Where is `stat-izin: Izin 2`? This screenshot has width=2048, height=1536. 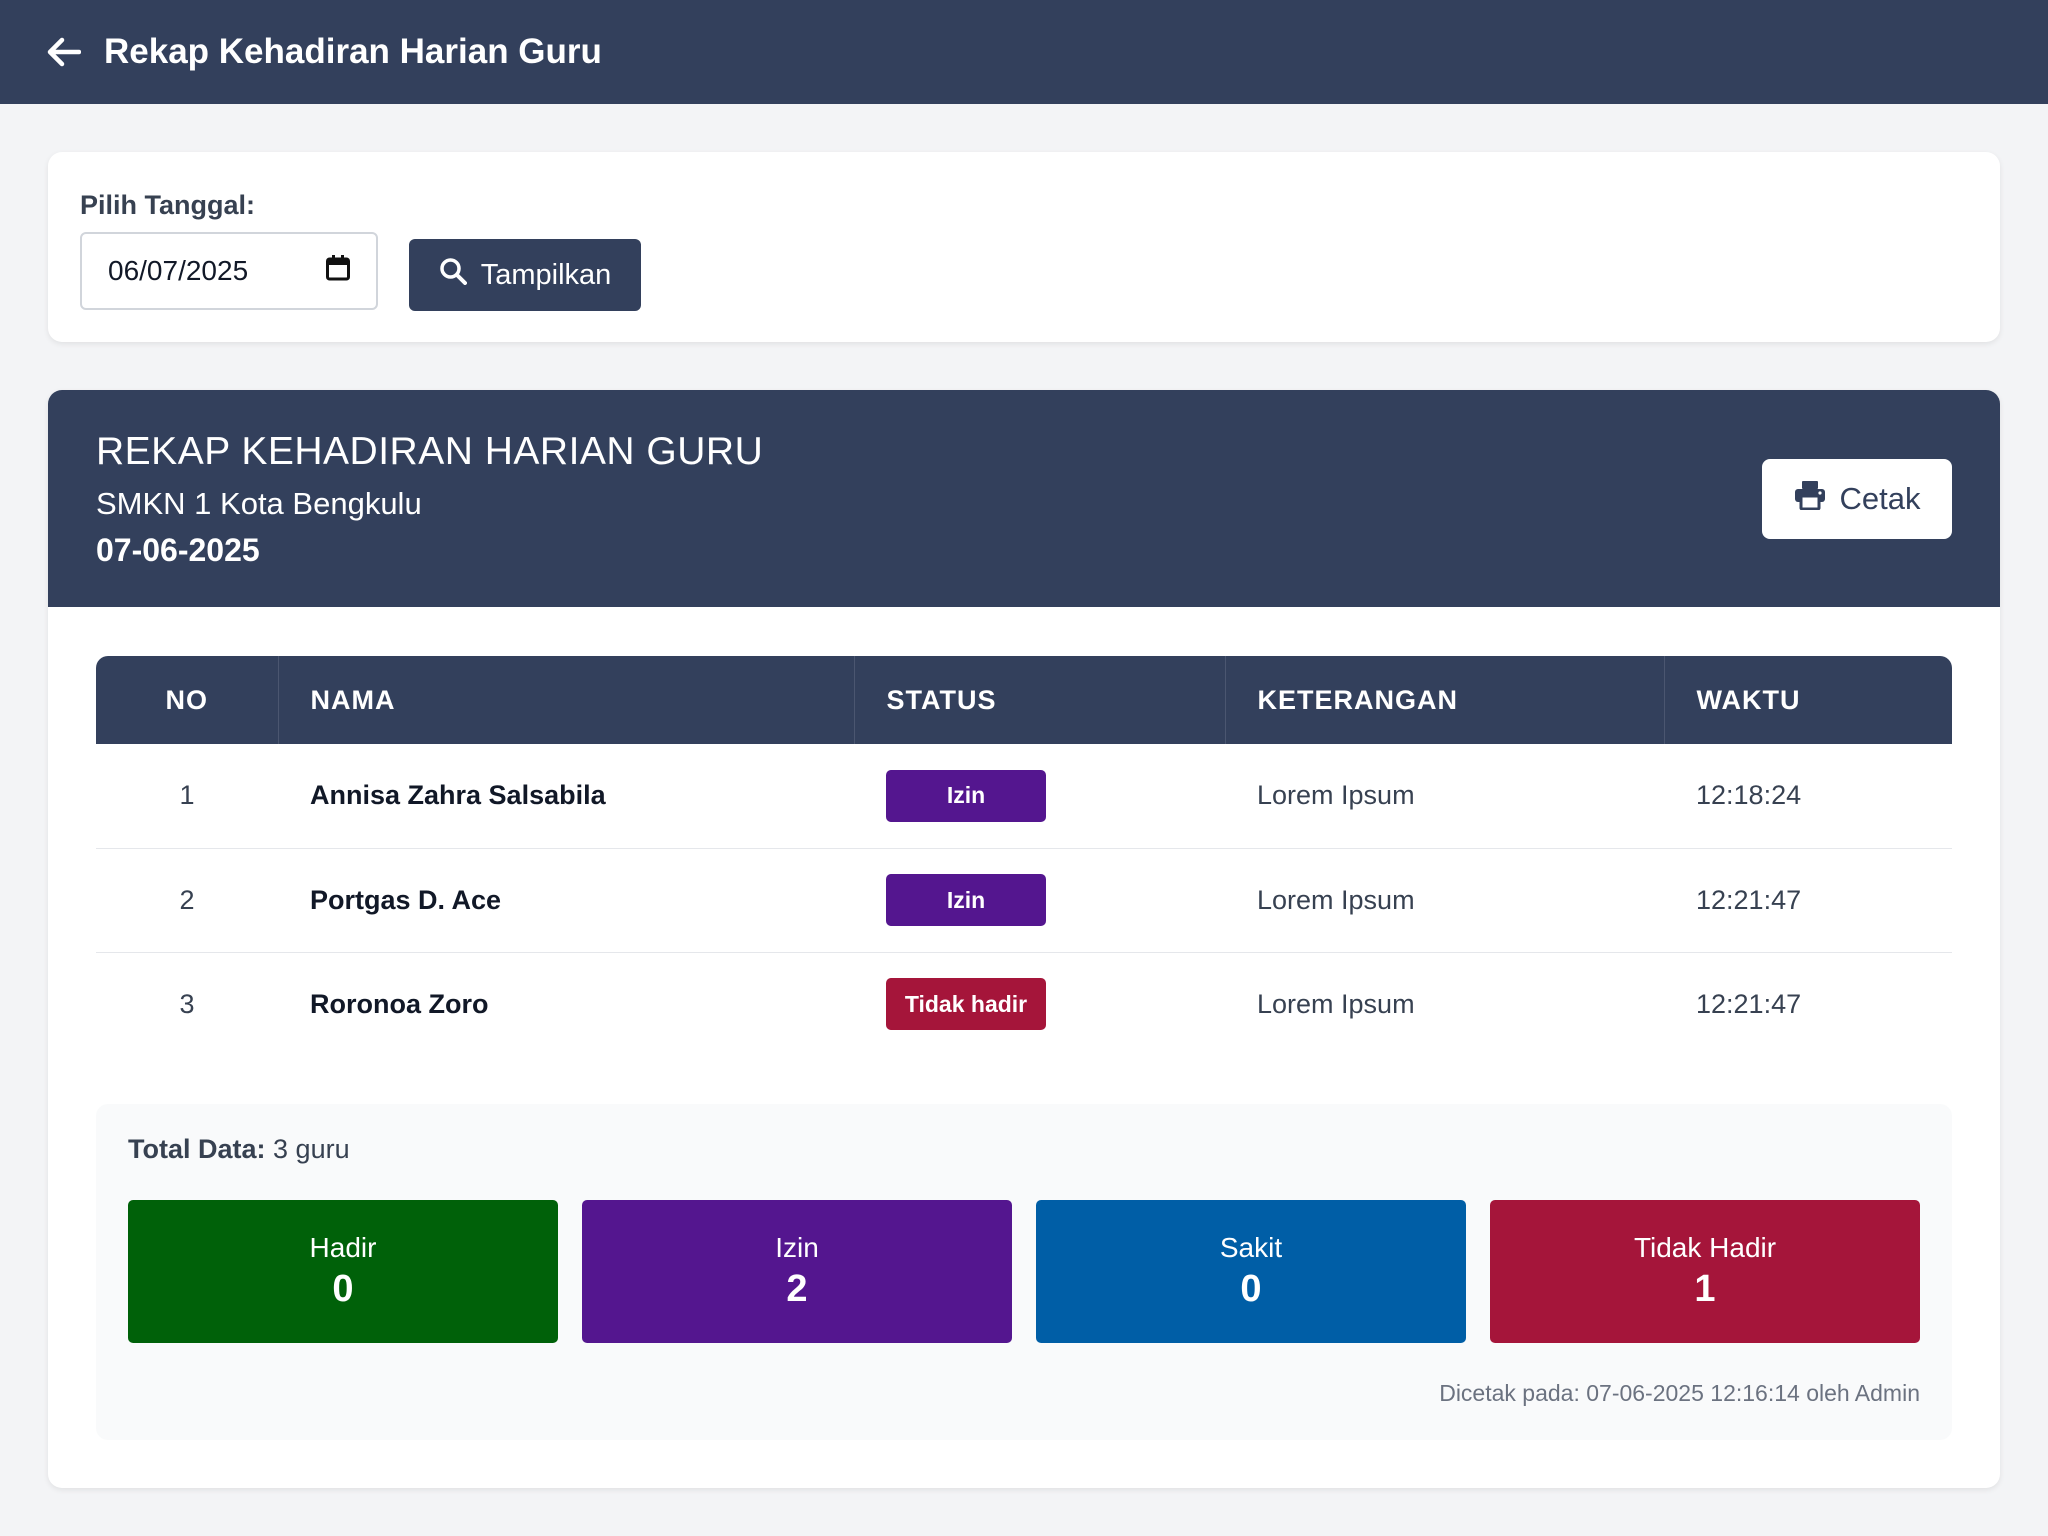 stat-izin: Izin 2 is located at coordinates (797, 1271).